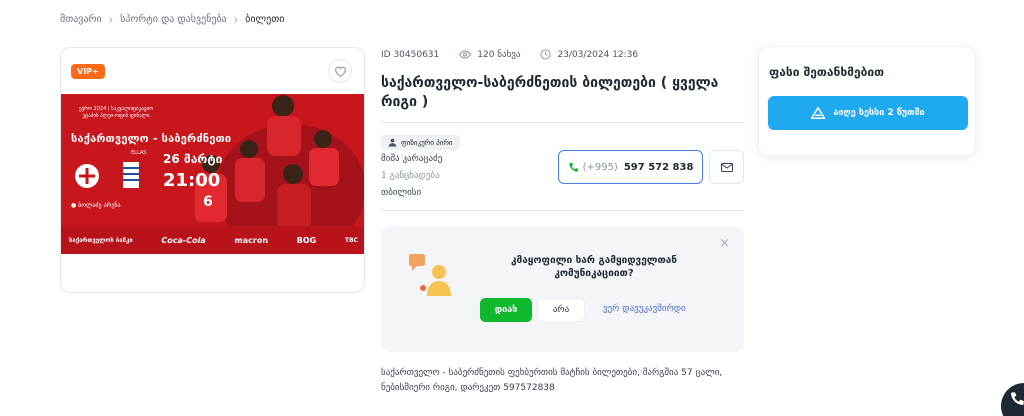  I want to click on listing-meta: ID 30450631 120 ნახვა 23/03/2024 12:36, so click(519, 54).